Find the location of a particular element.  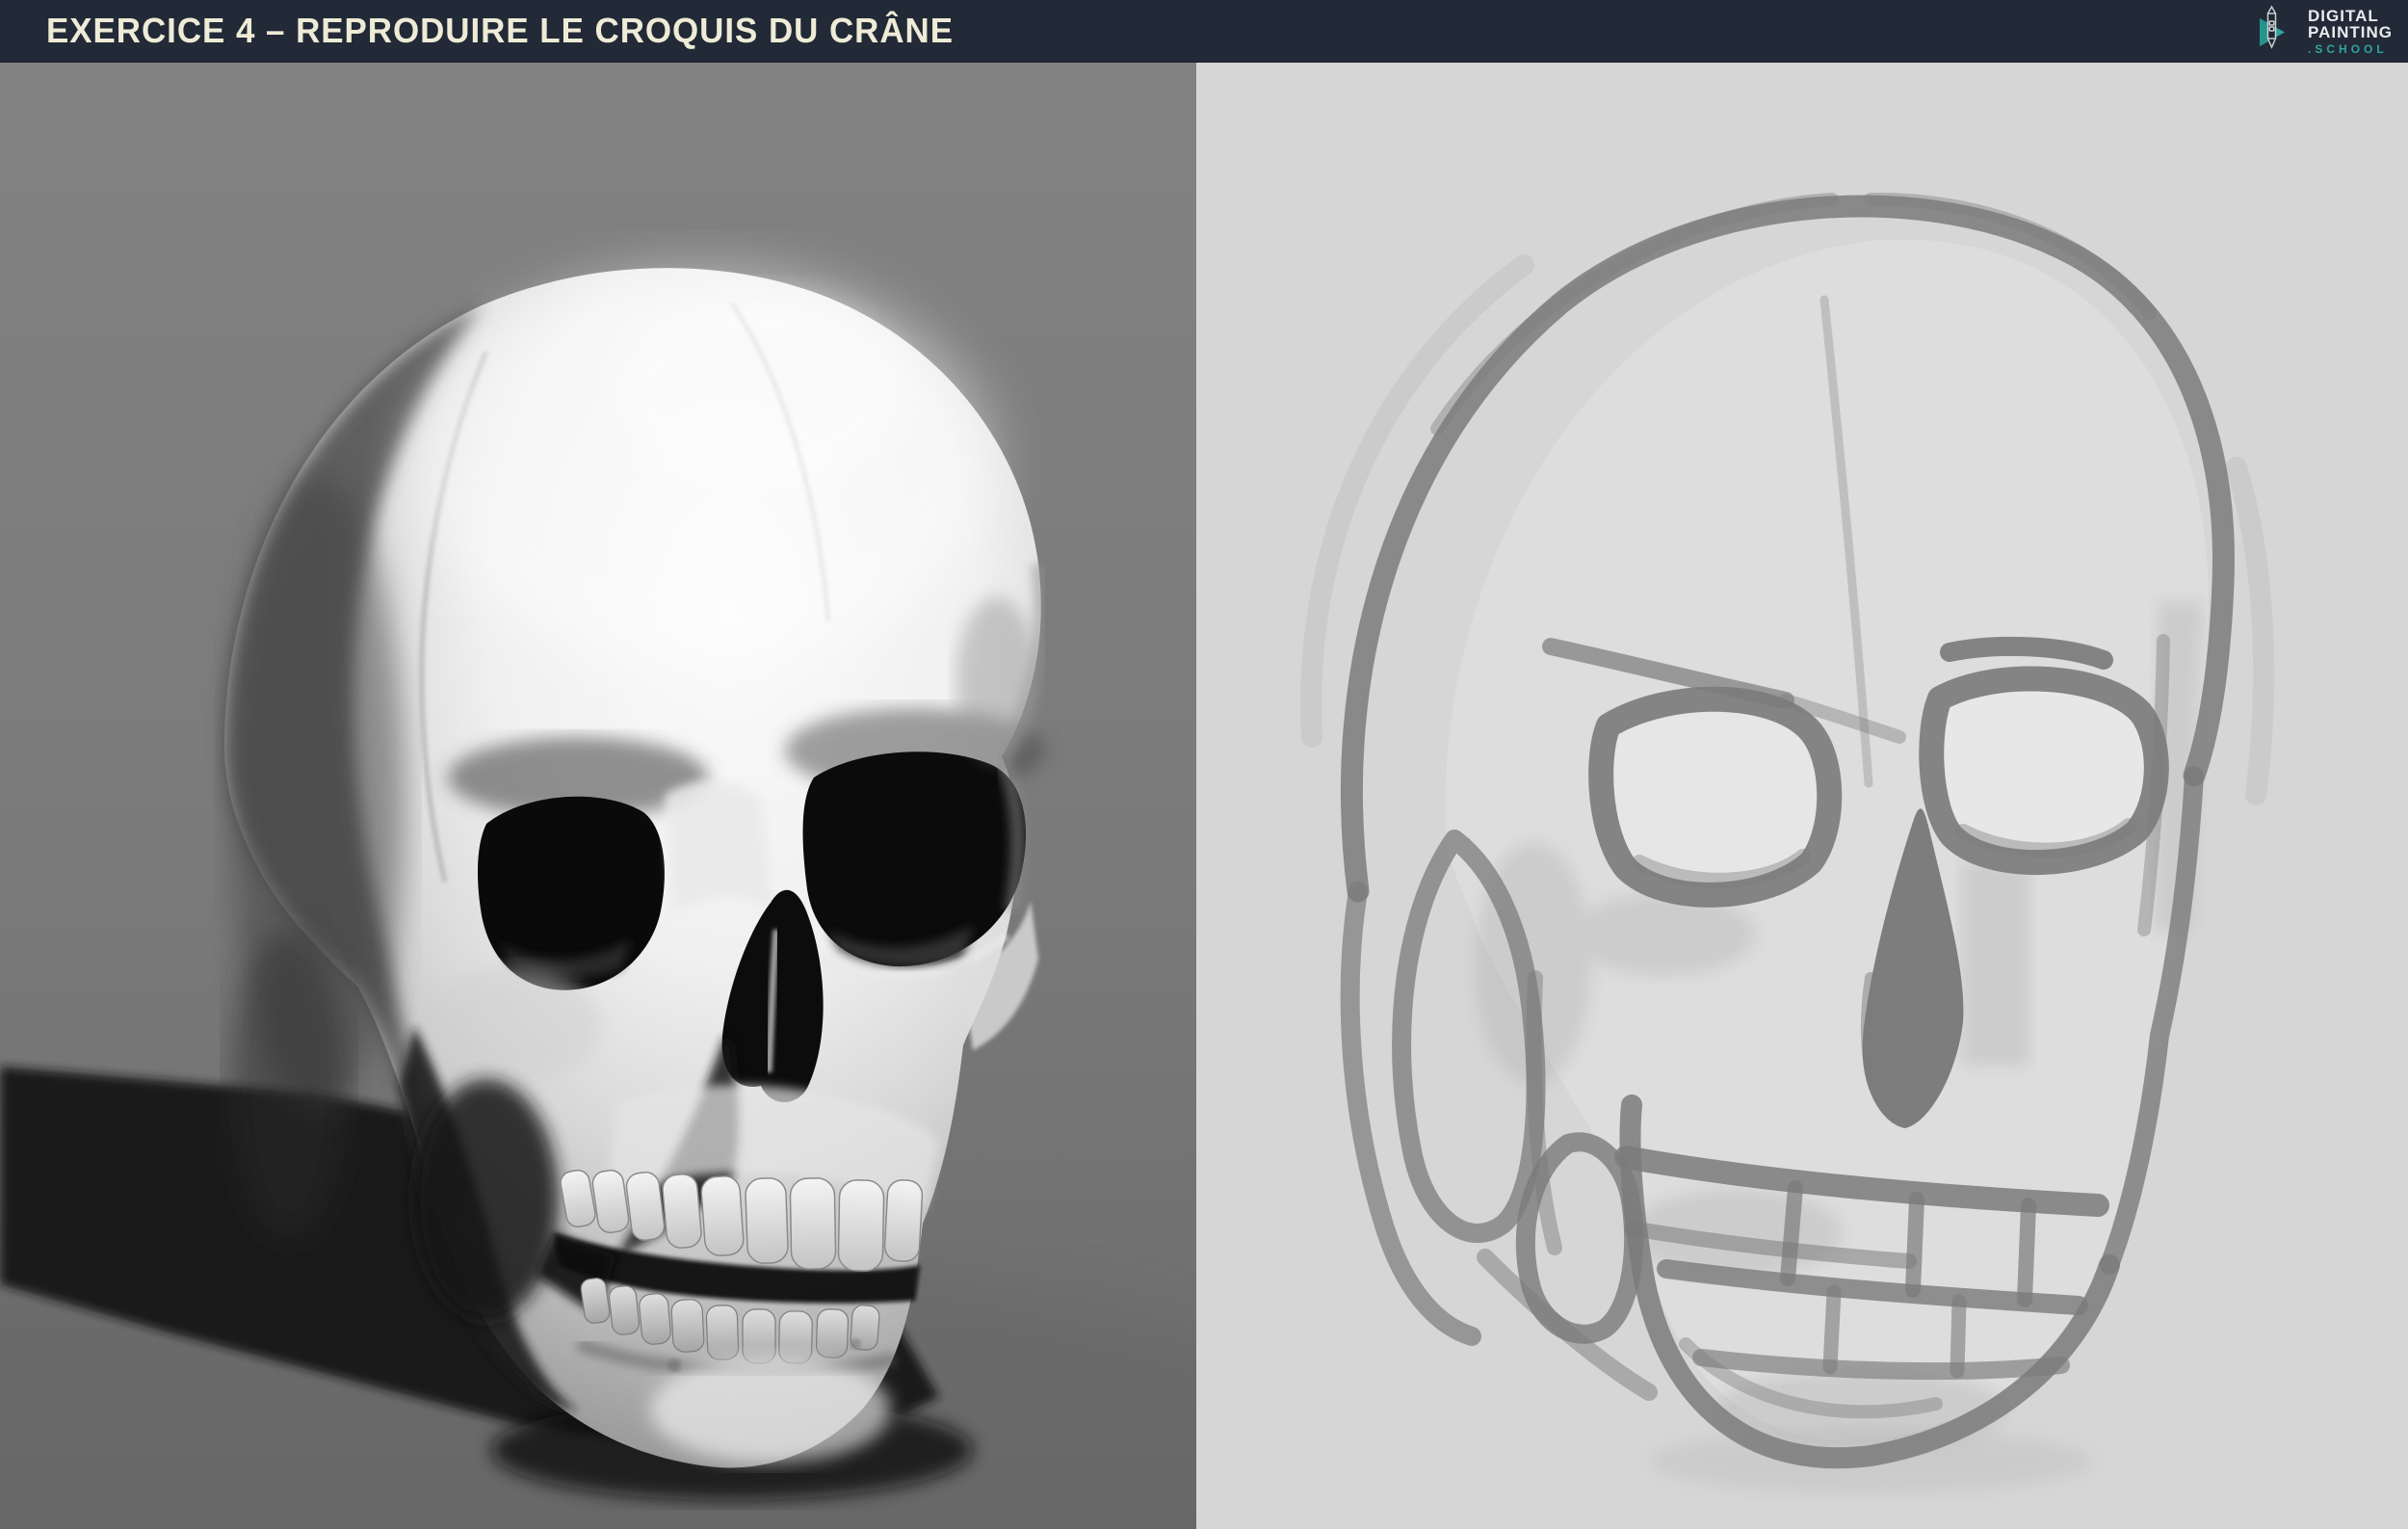

logo-word-painting: PAINTING is located at coordinates (2350, 31).